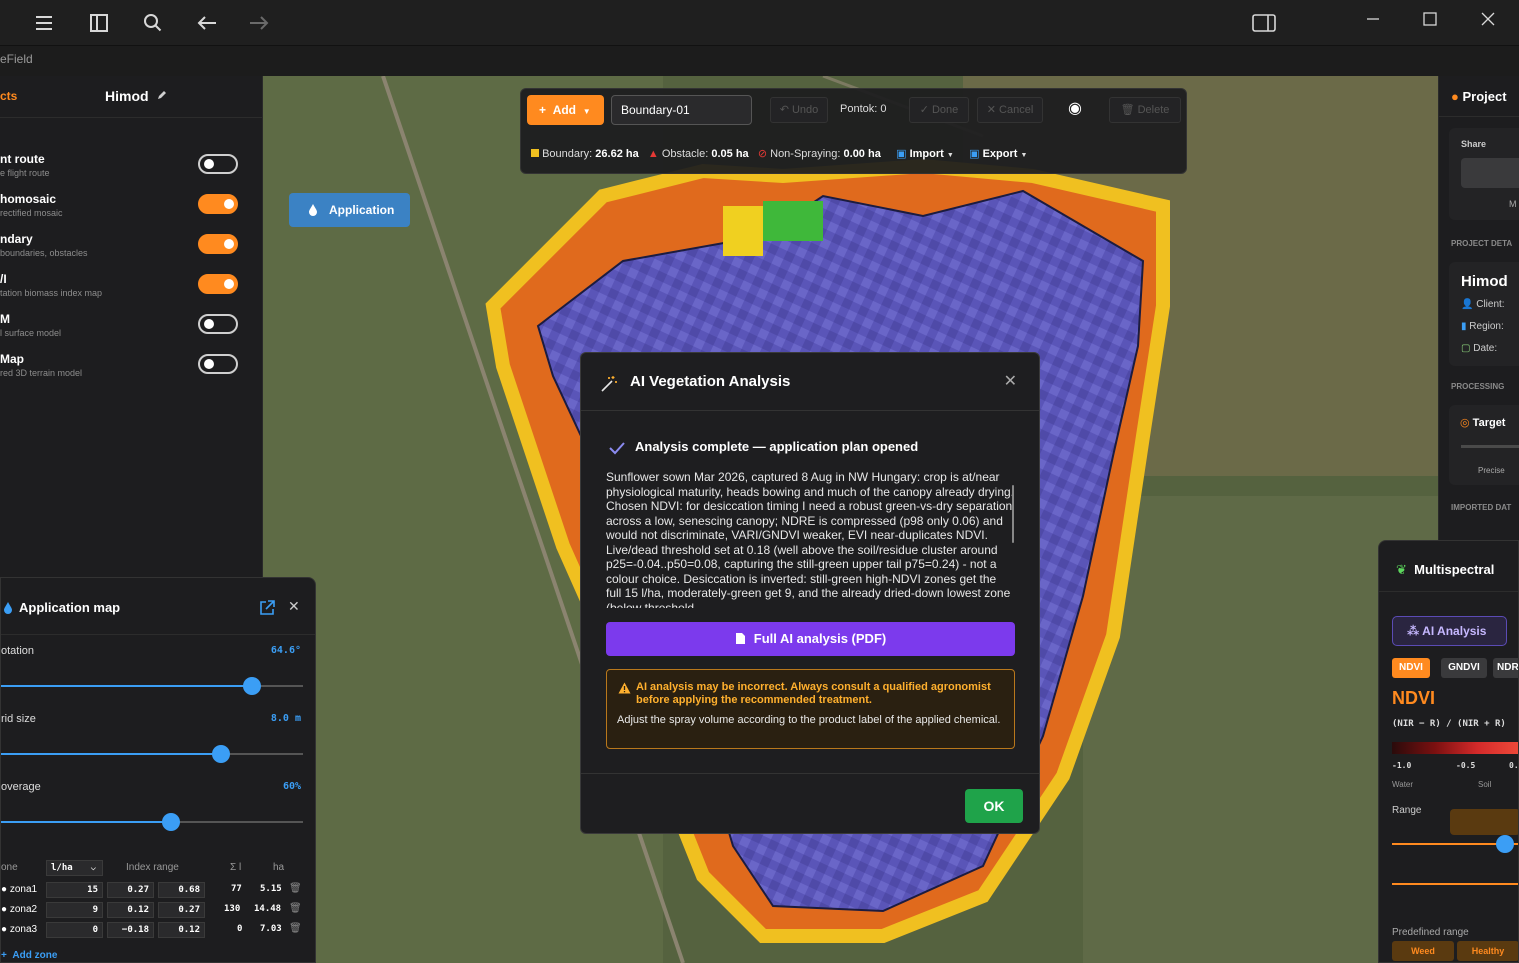 The height and width of the screenshot is (963, 1519). What do you see at coordinates (221, 754) in the screenshot?
I see `grid-size-slider-handle` at bounding box center [221, 754].